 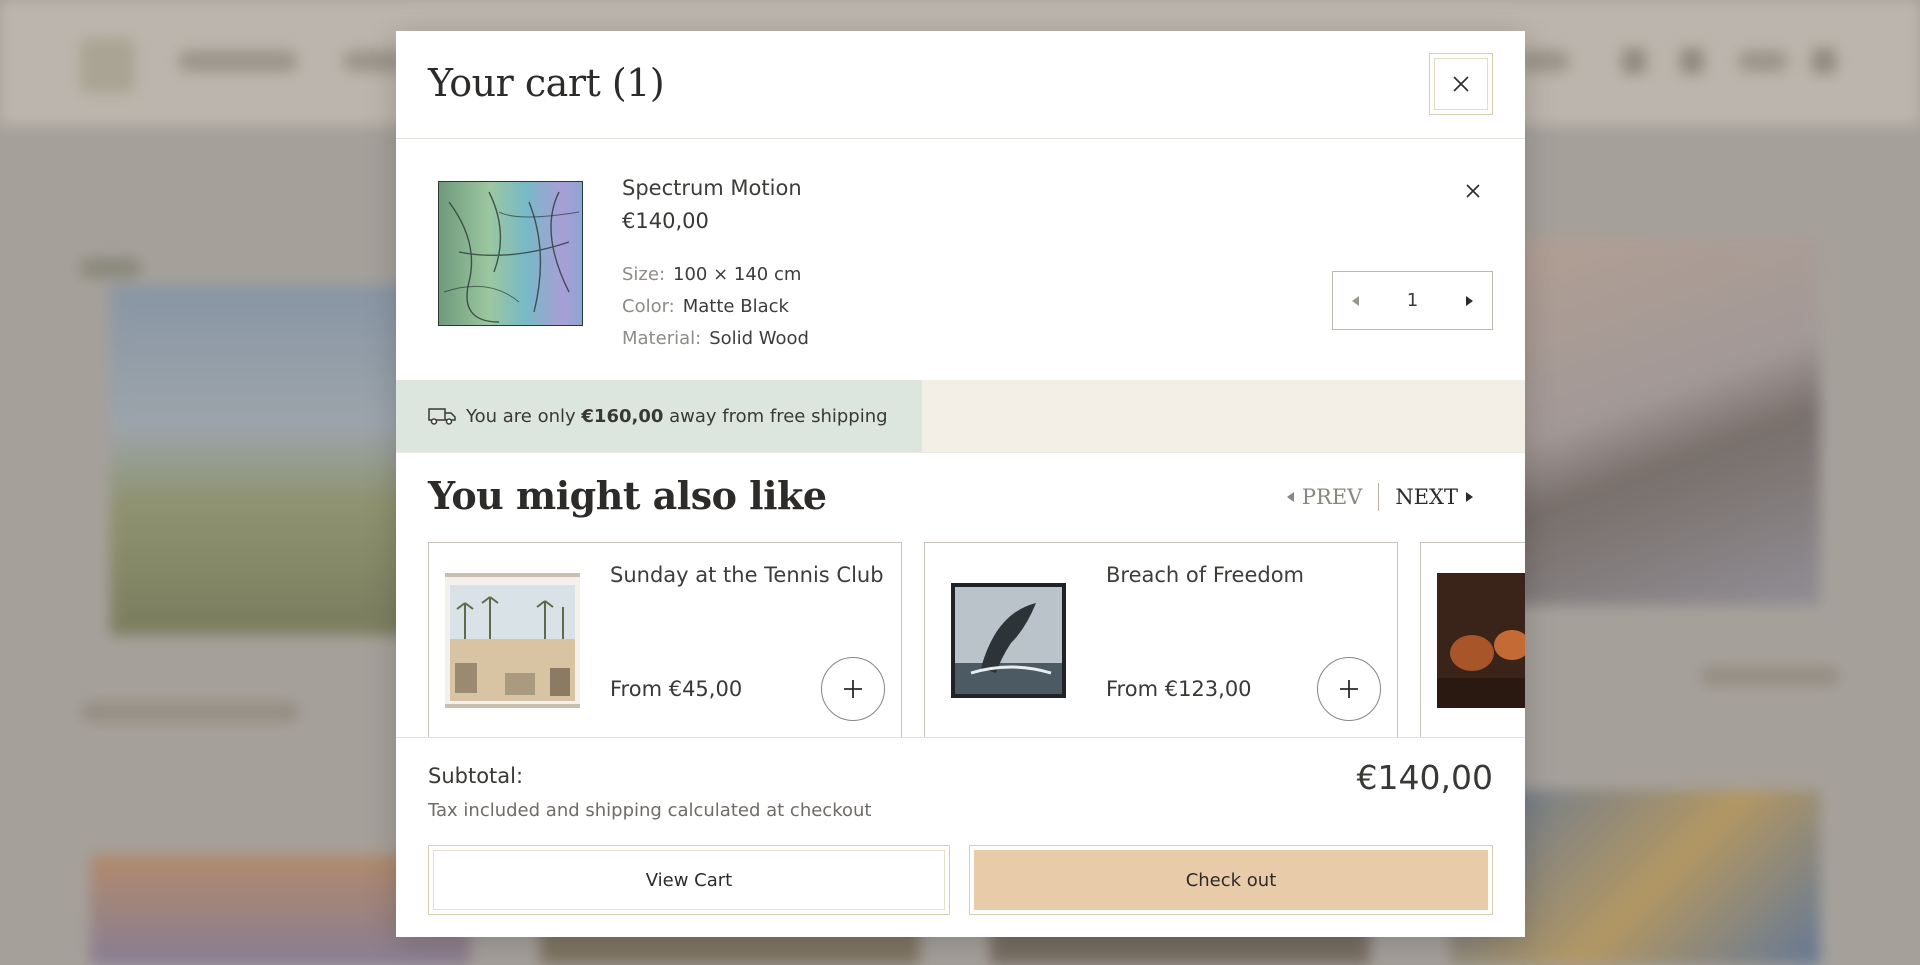 I want to click on close-cart-button, so click(x=1461, y=84).